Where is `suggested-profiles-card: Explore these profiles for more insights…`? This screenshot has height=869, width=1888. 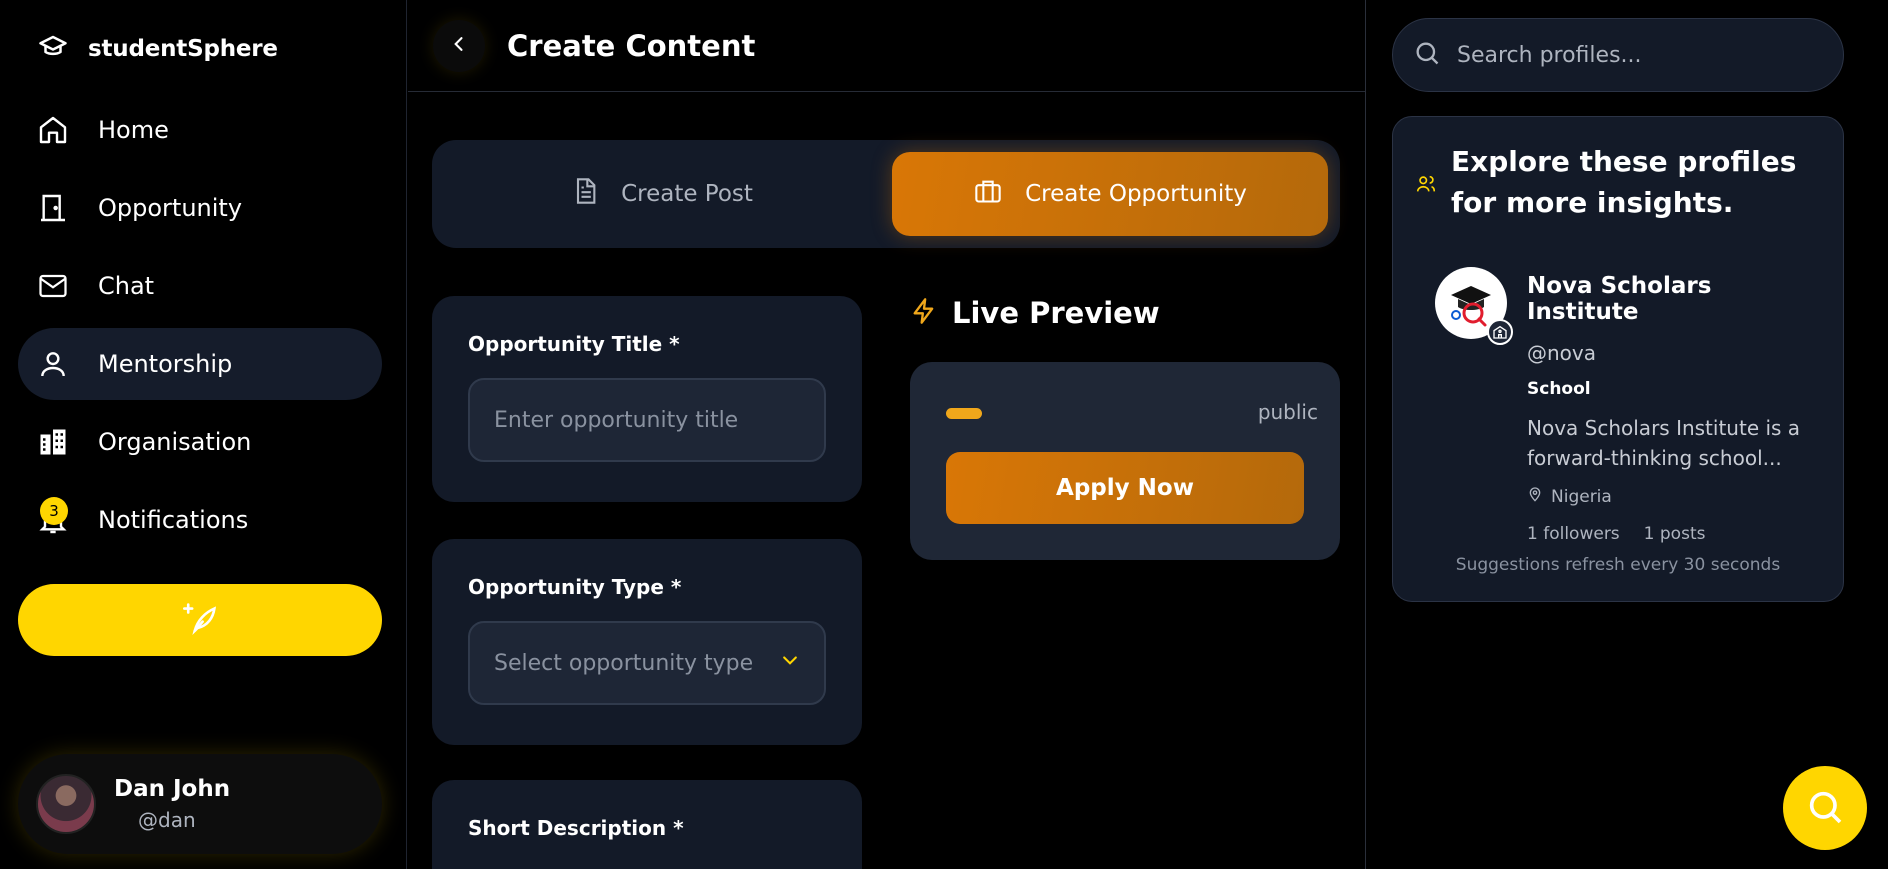 suggested-profiles-card: Explore these profiles for more insights… is located at coordinates (1618, 359).